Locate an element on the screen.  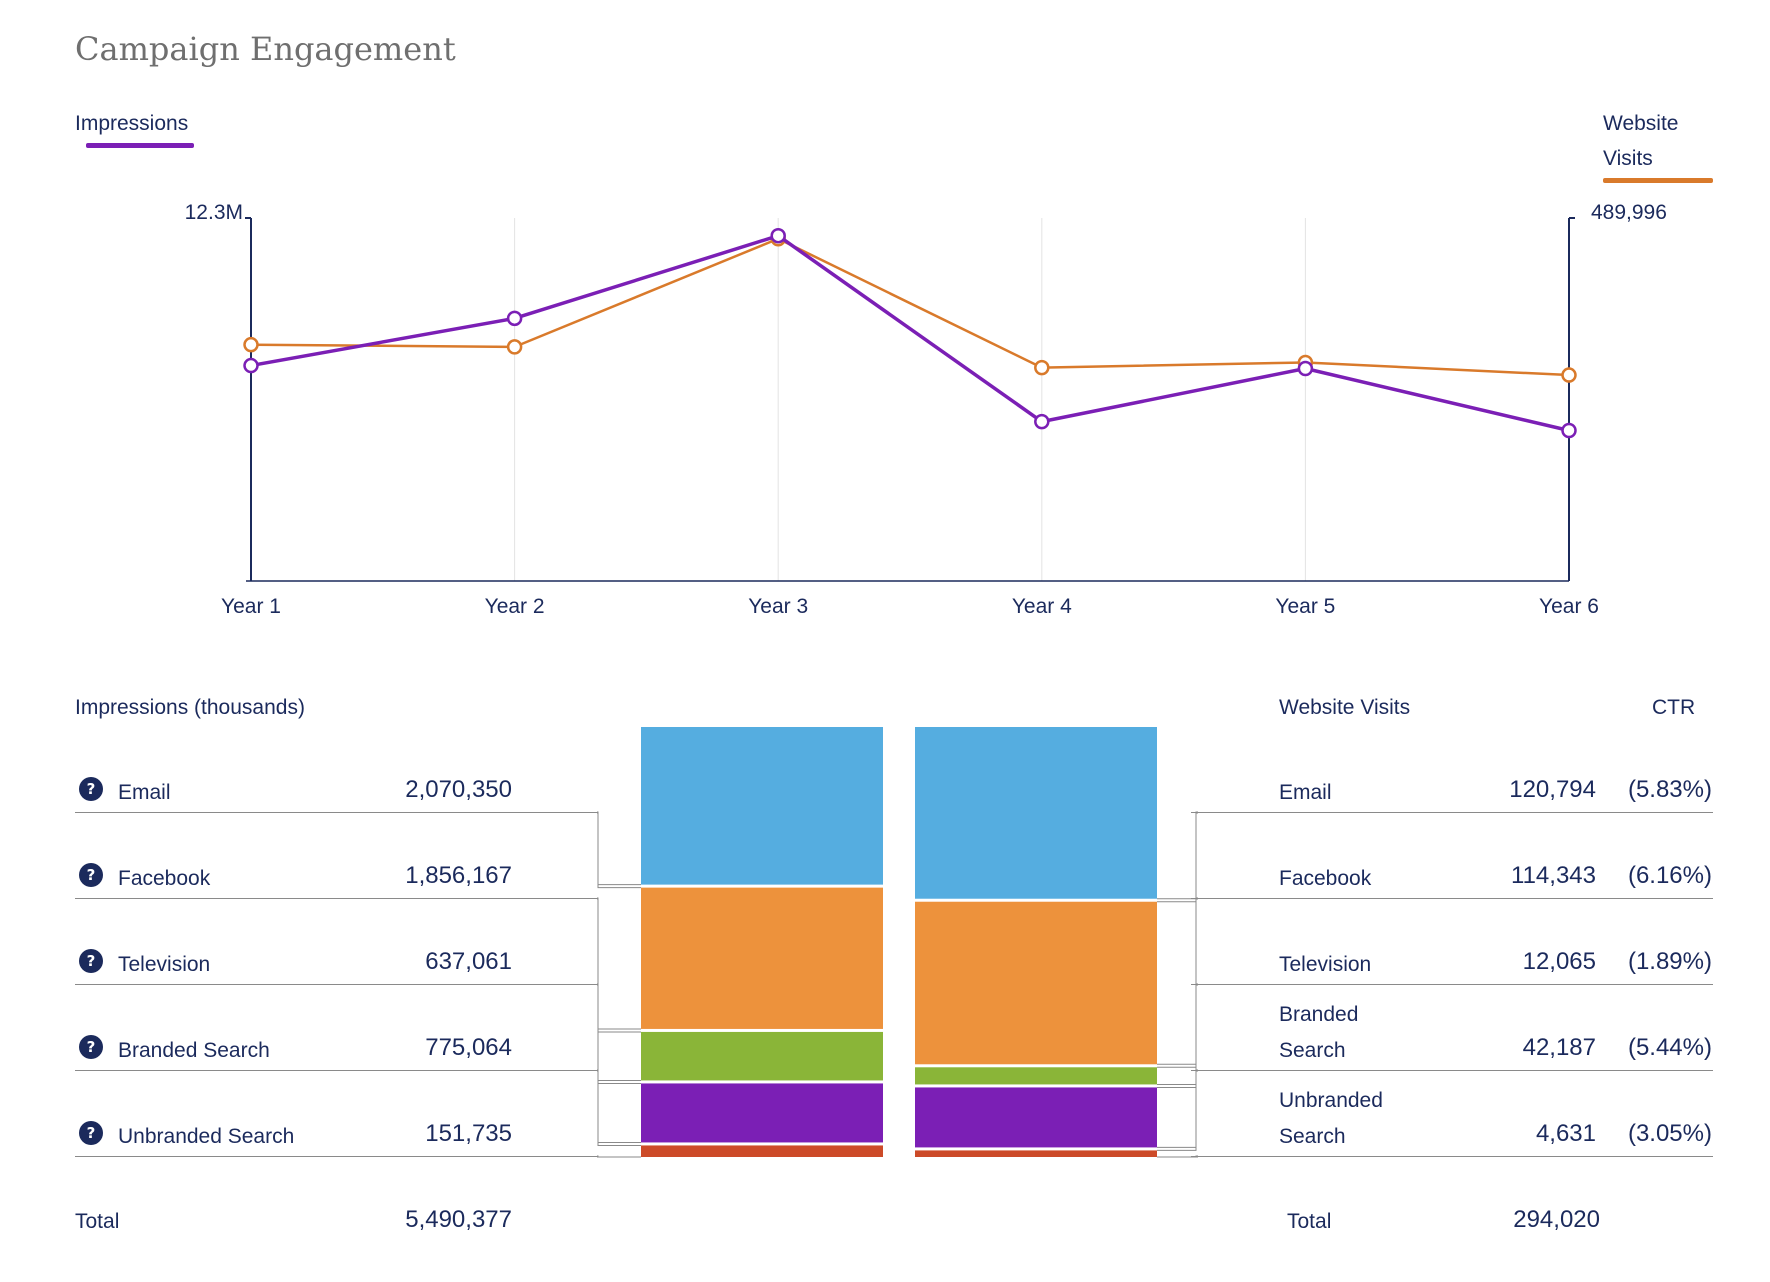
bar-segments is located at coordinates (899, 942).